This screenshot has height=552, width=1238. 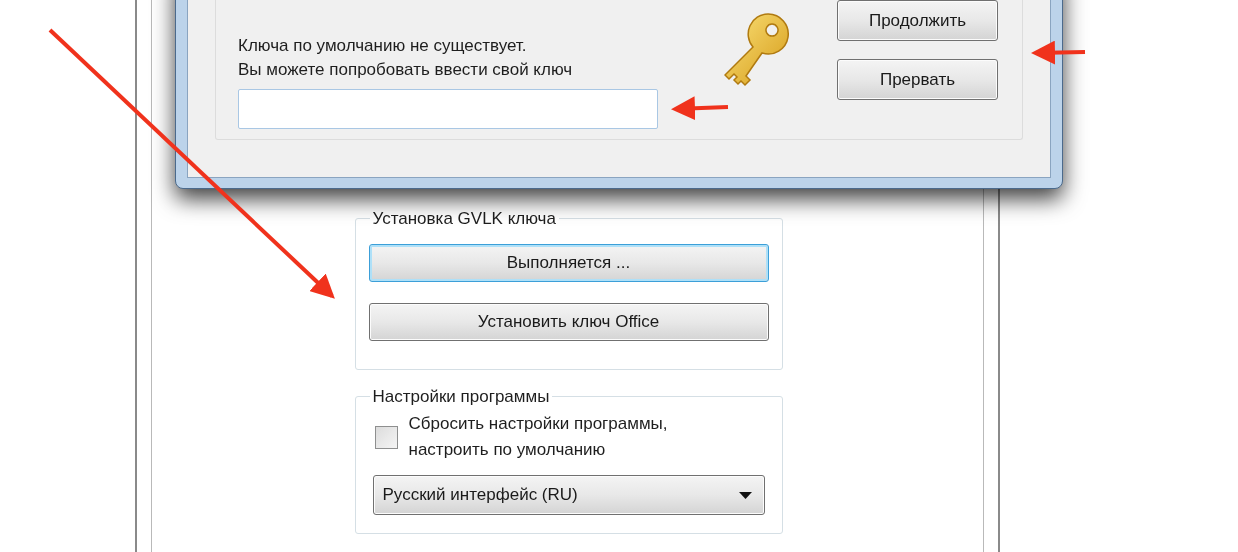 I want to click on action-button: Установить ключ Office, so click(x=568, y=321).